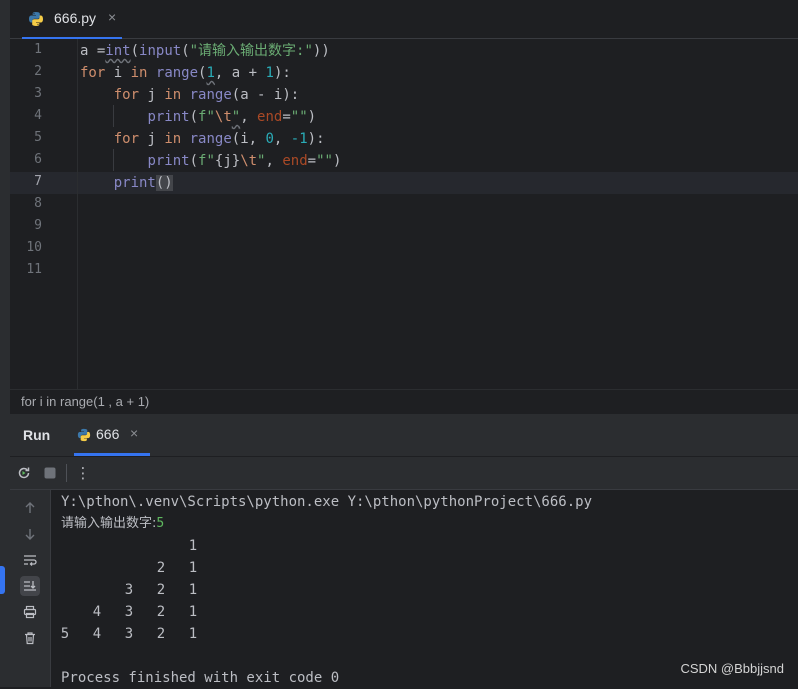  I want to click on line-number: 10, so click(34, 247).